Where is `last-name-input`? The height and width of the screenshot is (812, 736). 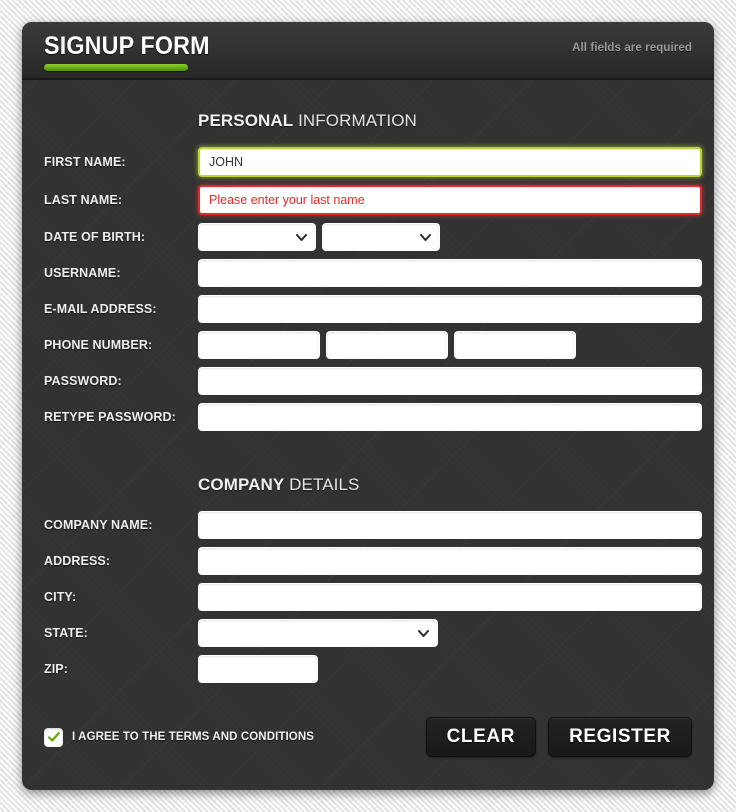 last-name-input is located at coordinates (450, 200).